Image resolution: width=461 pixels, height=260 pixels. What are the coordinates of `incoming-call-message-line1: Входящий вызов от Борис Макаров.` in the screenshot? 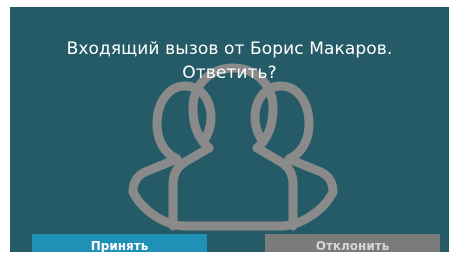 It's located at (229, 49).